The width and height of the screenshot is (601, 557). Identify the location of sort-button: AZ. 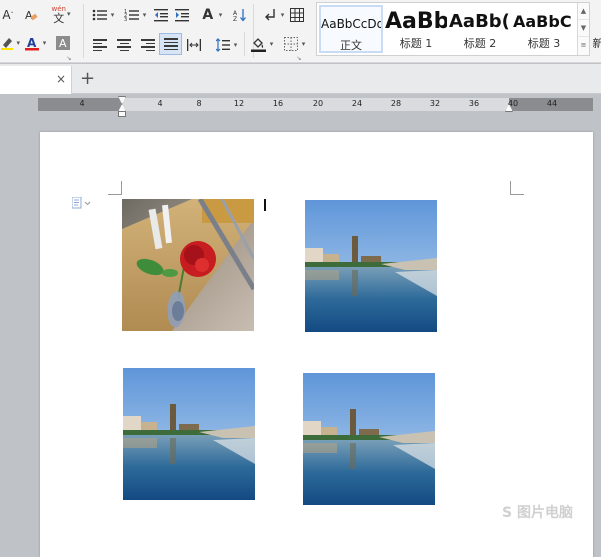
(240, 15).